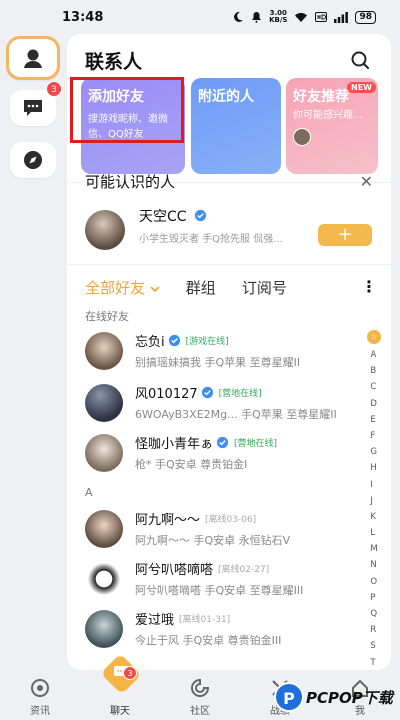 The height and width of the screenshot is (720, 400). What do you see at coordinates (361, 87) in the screenshot?
I see `new-badge: NEW` at bounding box center [361, 87].